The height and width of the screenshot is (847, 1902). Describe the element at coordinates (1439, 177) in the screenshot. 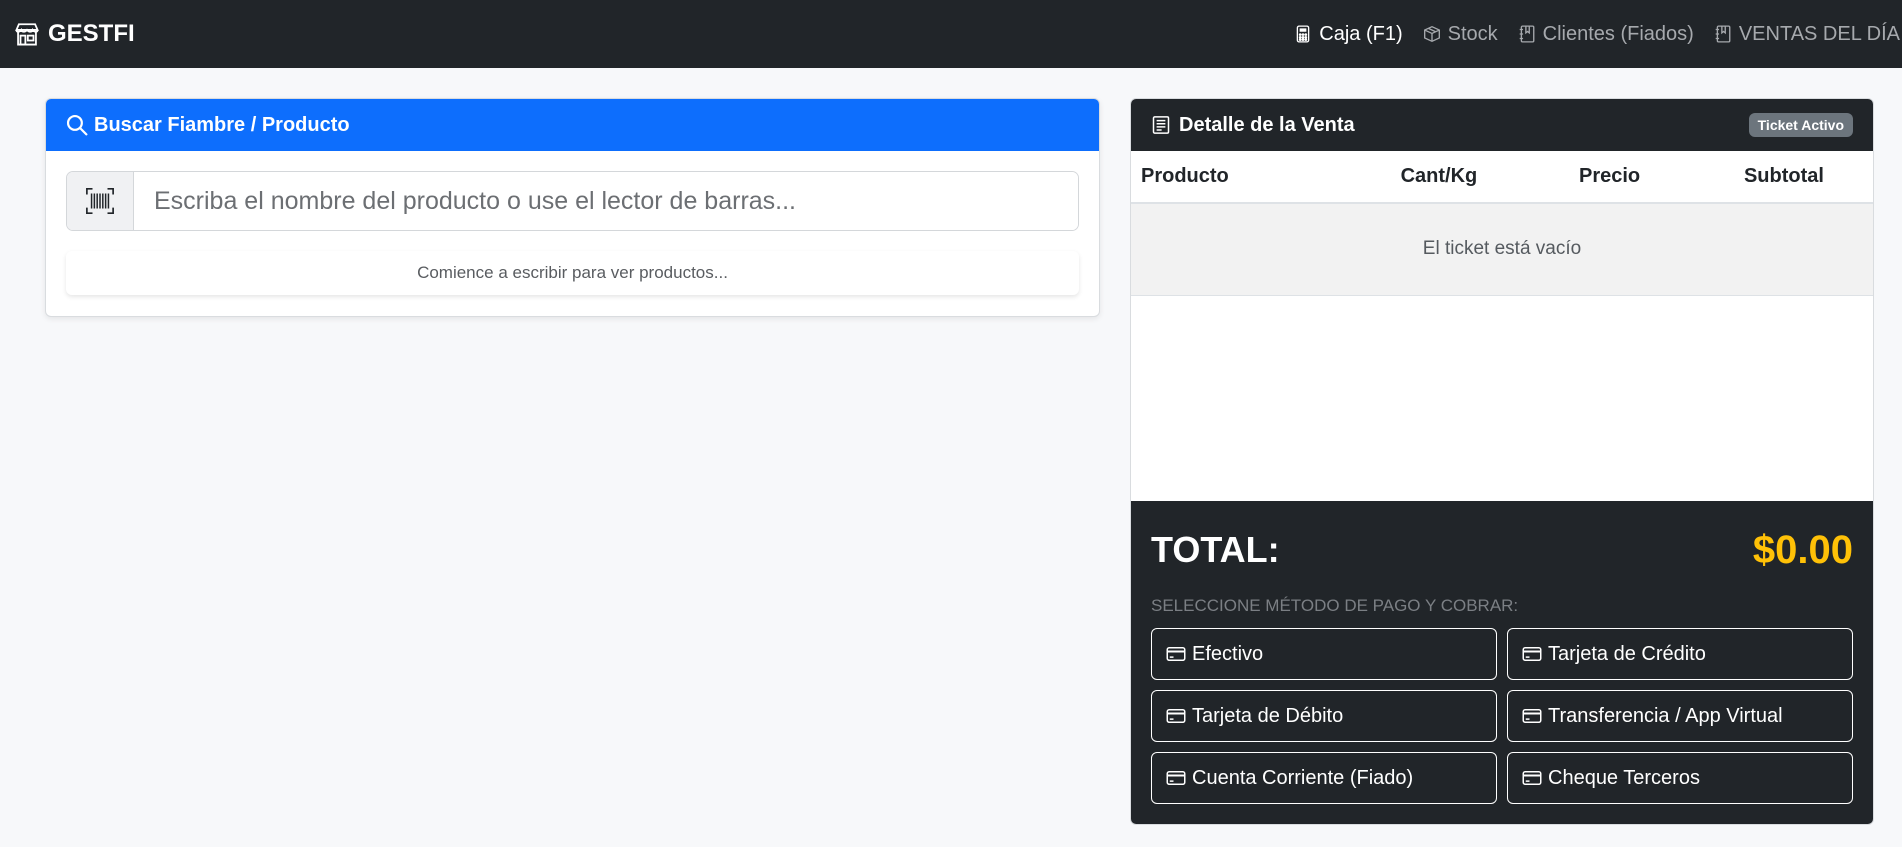

I see `column-header-cantidad: Cant/Kg` at that location.